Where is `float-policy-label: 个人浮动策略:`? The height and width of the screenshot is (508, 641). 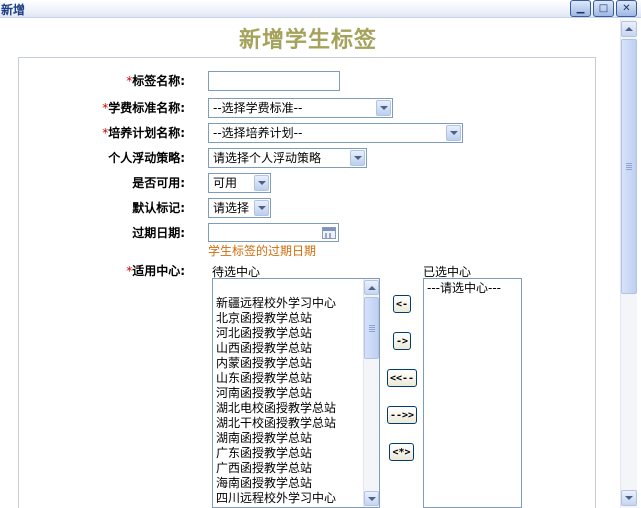
float-policy-label: 个人浮动策略: is located at coordinates (146, 158).